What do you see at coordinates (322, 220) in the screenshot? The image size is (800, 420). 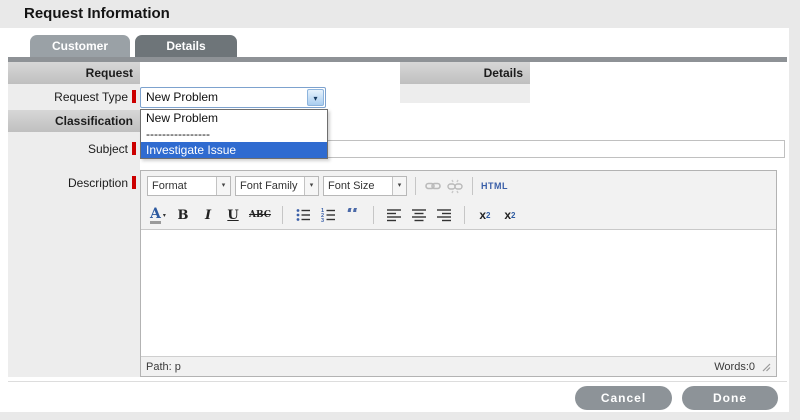 I see `svg-text: 3` at bounding box center [322, 220].